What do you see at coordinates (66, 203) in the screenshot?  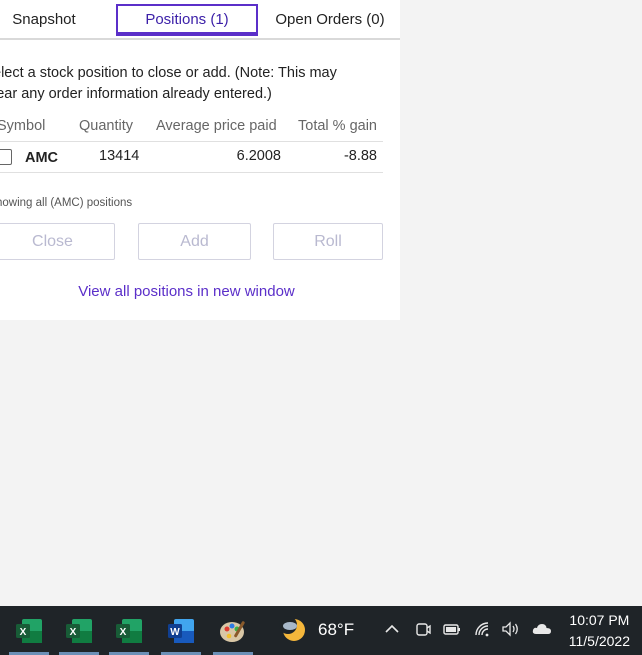 I see `showing-positions-text: howing all (AMC) positions` at bounding box center [66, 203].